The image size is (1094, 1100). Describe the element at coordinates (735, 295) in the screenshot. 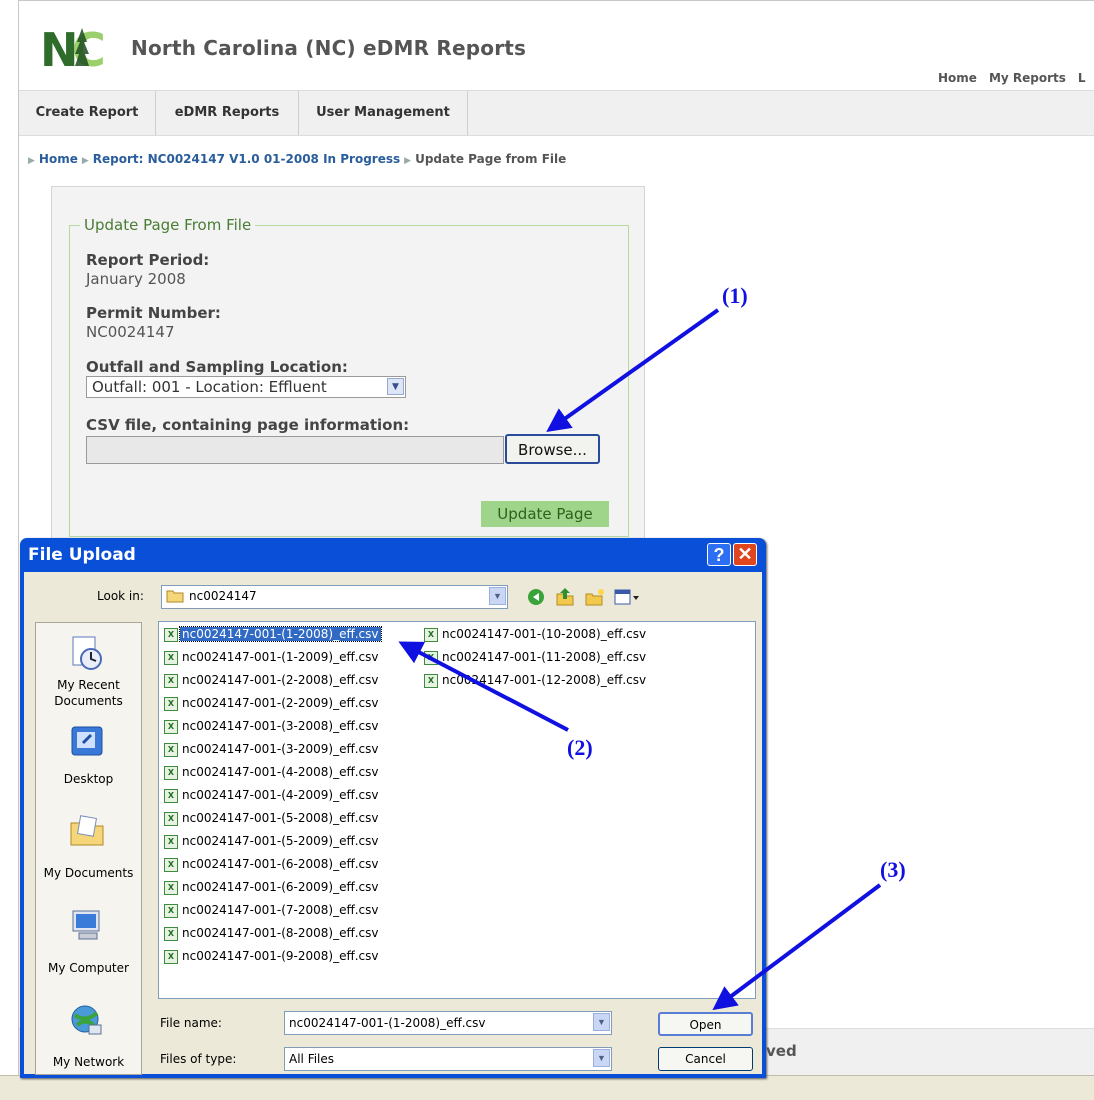

I see `annotation-label-1: (1)` at that location.